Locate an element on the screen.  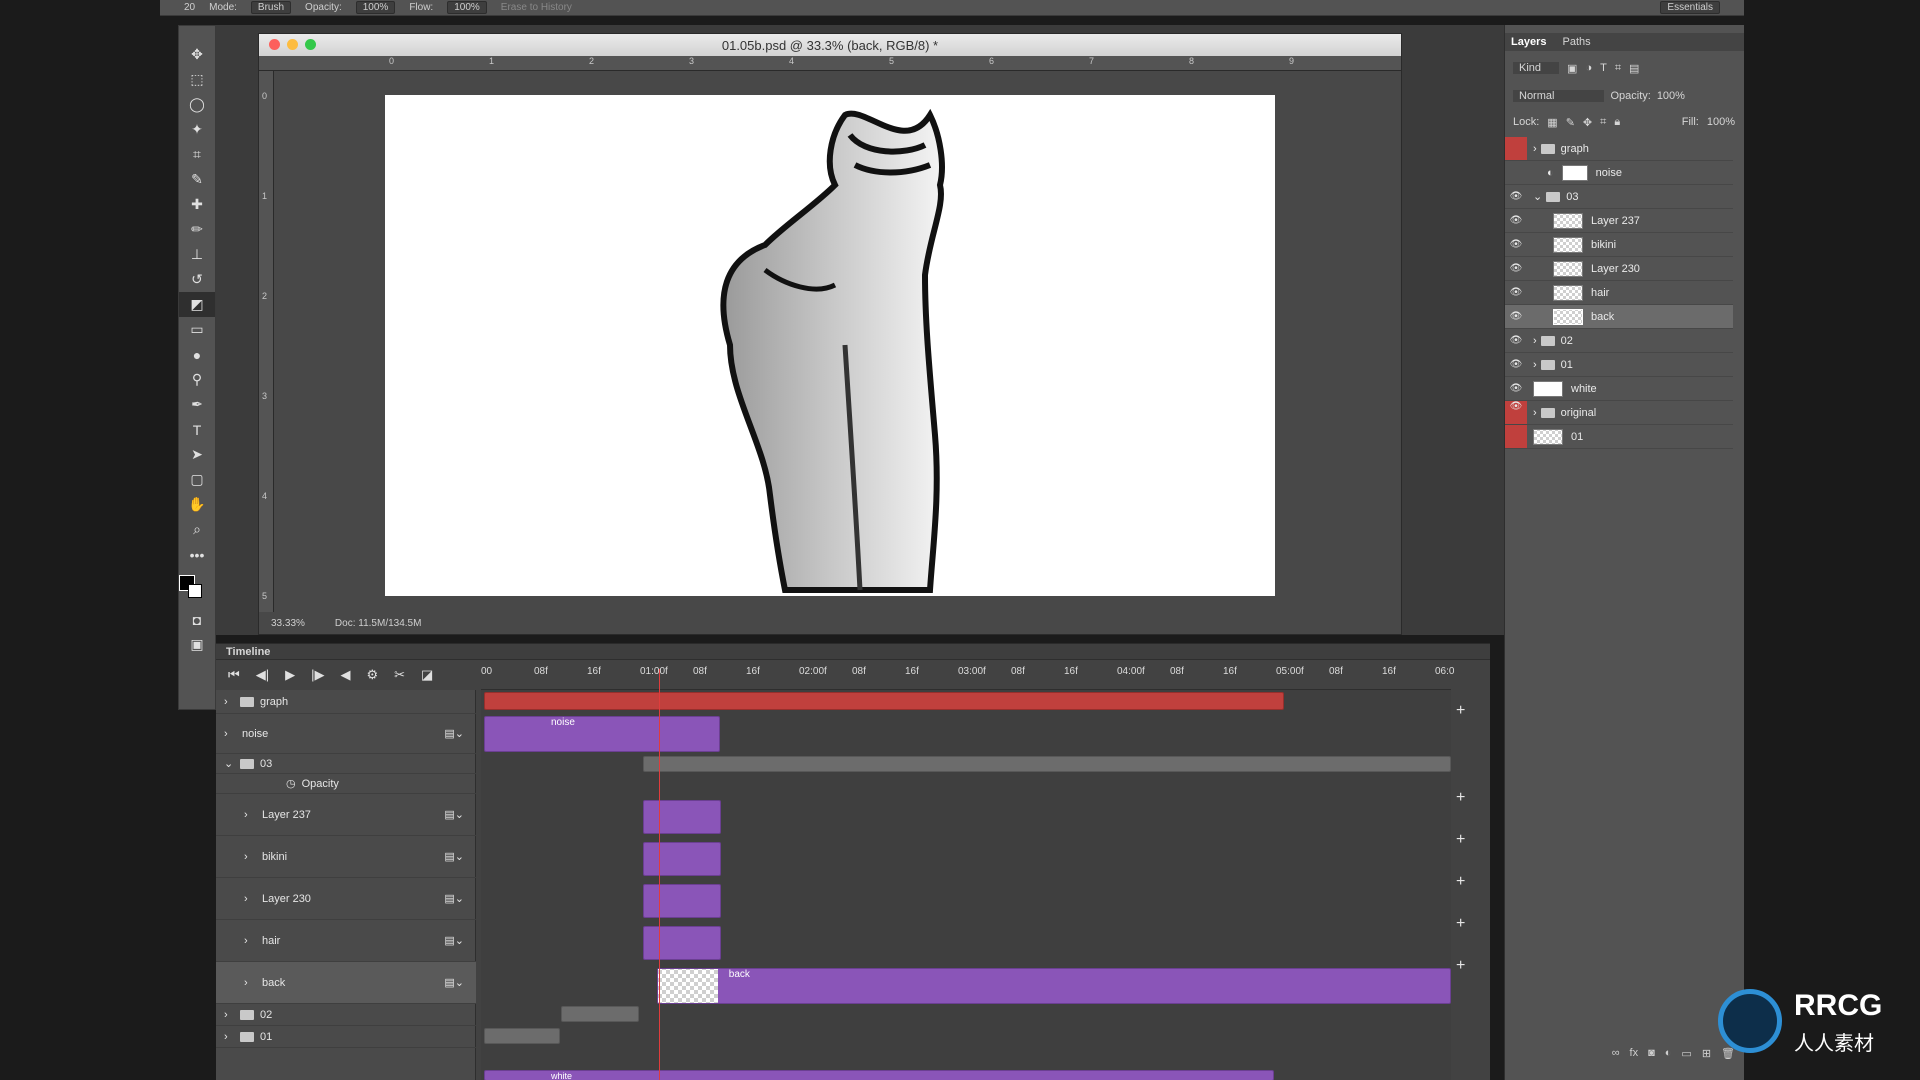
mode-select: Brush is located at coordinates (271, 7).